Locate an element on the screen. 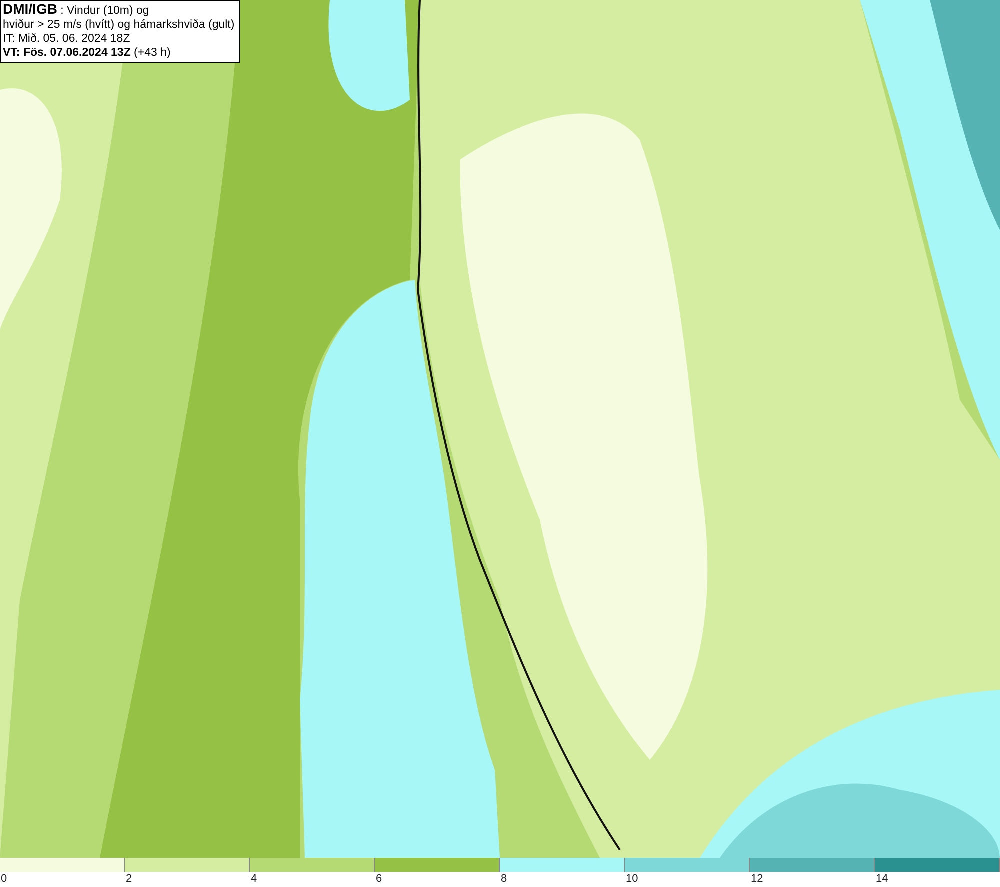 The width and height of the screenshot is (1000, 887). legend-label: 14 is located at coordinates (882, 879).